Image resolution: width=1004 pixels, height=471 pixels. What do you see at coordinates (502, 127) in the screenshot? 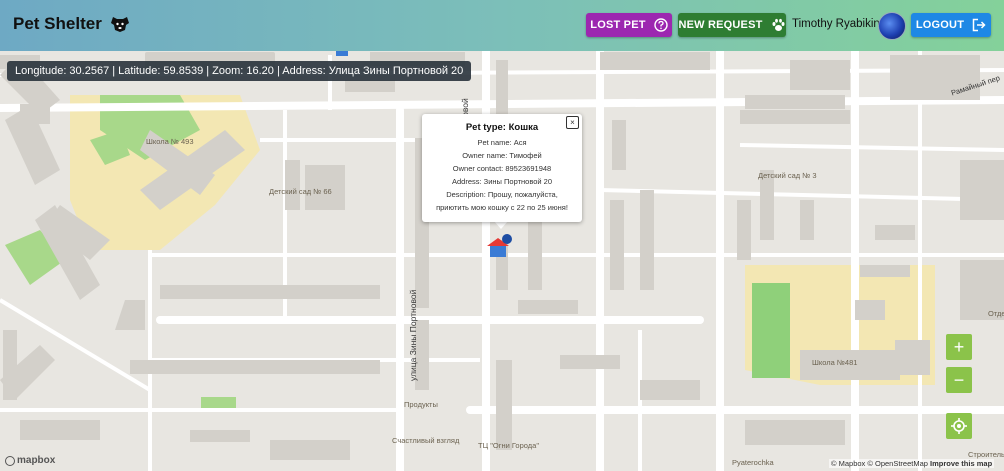
I see `popup-title: Pet type: Кошка` at bounding box center [502, 127].